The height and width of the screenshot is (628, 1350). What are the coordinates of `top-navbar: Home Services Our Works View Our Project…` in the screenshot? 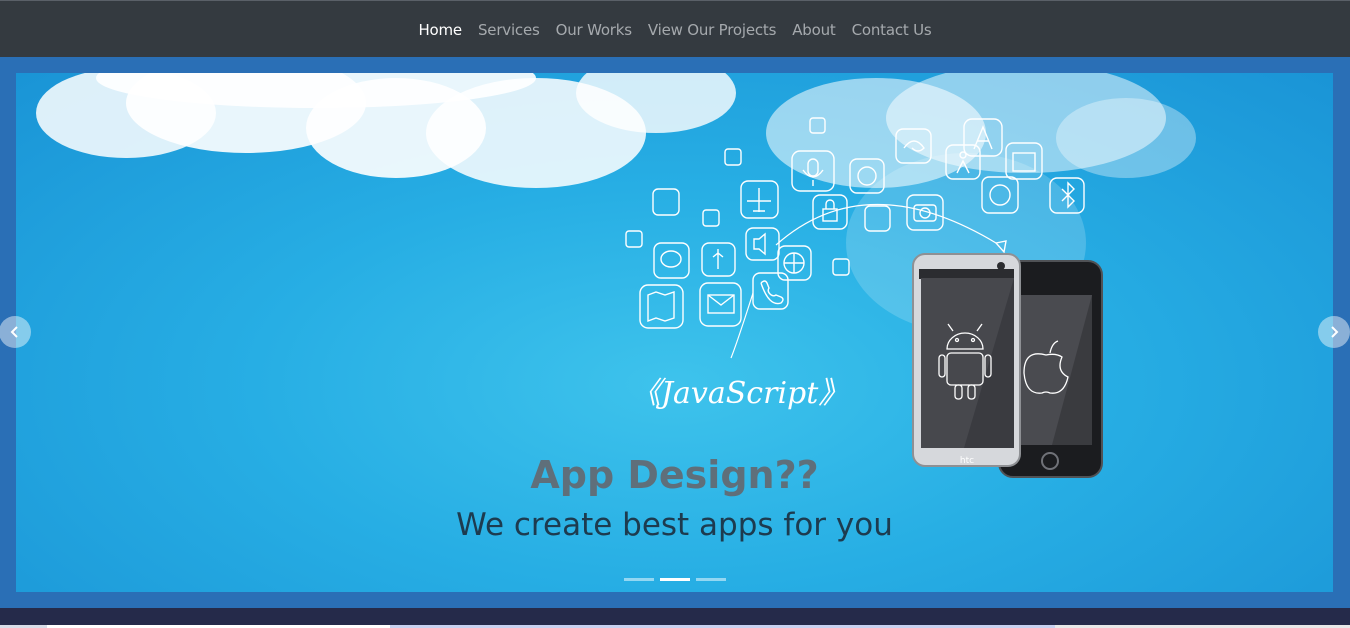 It's located at (675, 28).